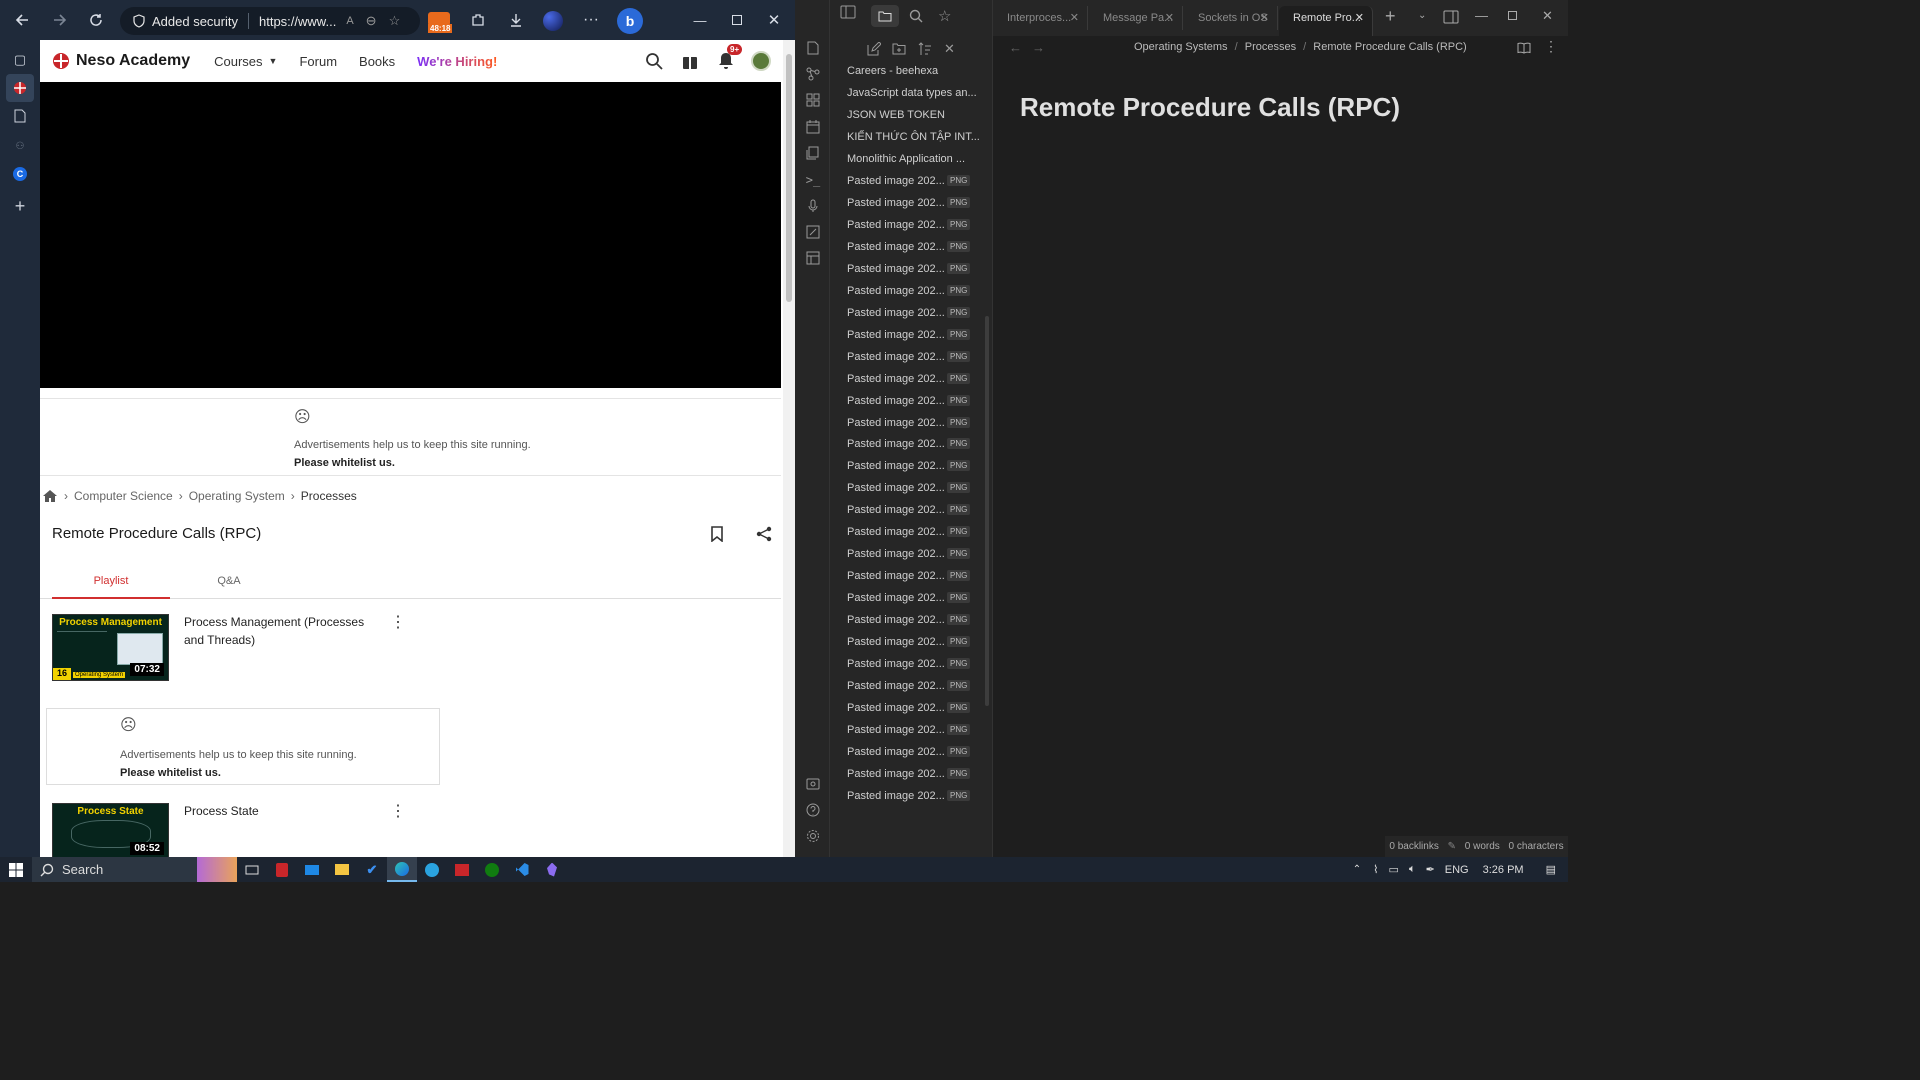 Image resolution: width=1920 pixels, height=1080 pixels. I want to click on toggle-right-sidebar-icon, so click(1451, 17).